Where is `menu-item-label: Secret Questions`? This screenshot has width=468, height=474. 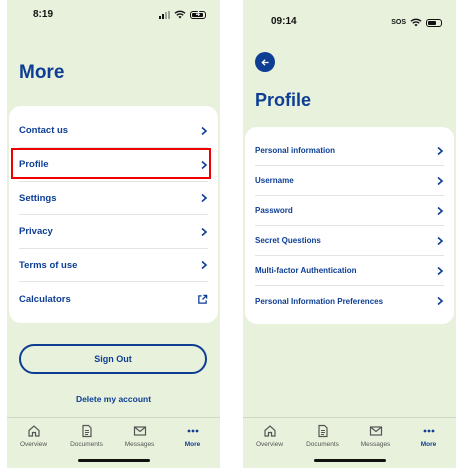 menu-item-label: Secret Questions is located at coordinates (288, 240).